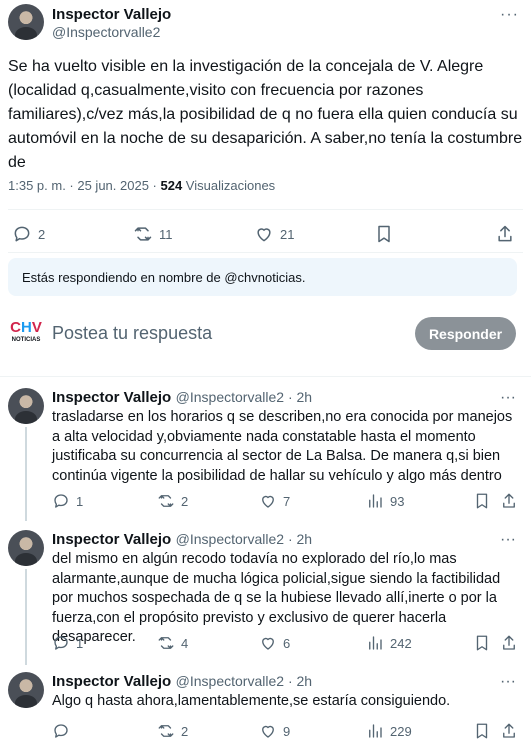 Image resolution: width=531 pixels, height=748 pixels. Describe the element at coordinates (26, 340) in the screenshot. I see `logo-subtitle: NOTICIAS` at that location.